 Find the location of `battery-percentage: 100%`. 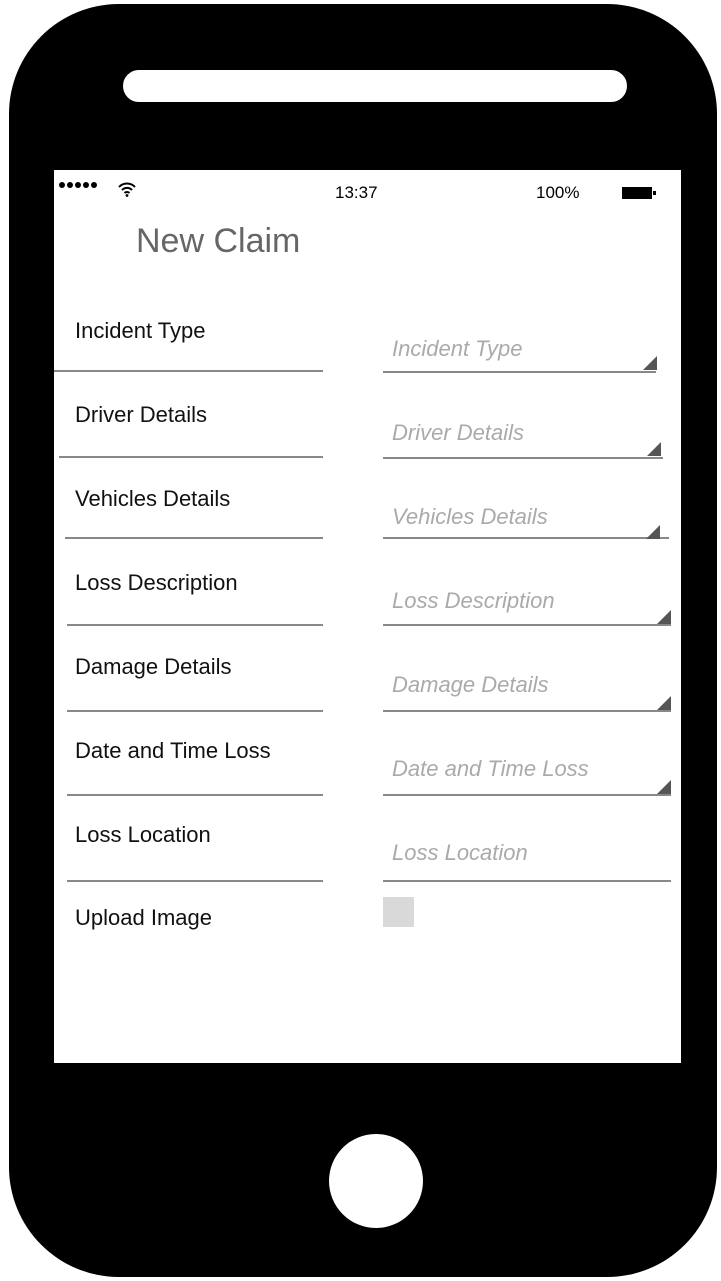

battery-percentage: 100% is located at coordinates (558, 192).